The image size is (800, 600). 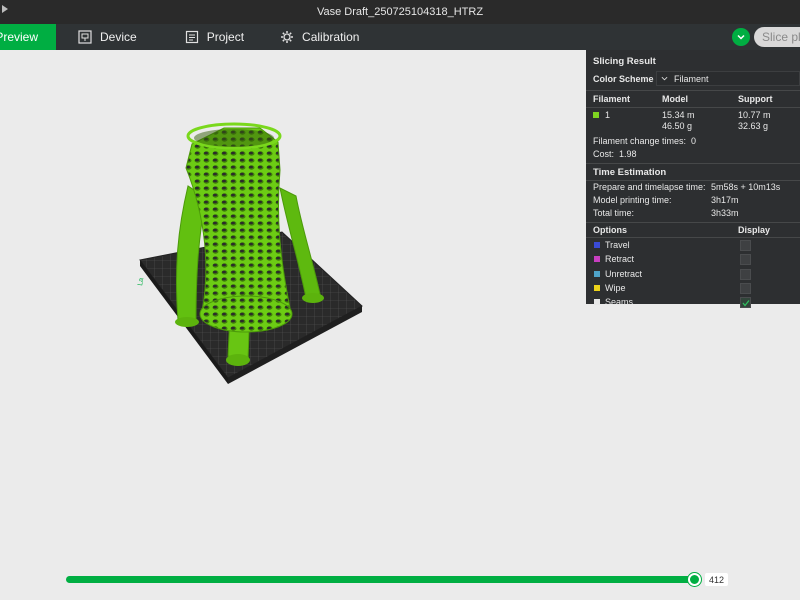 What do you see at coordinates (693, 245) in the screenshot?
I see `option-row-travel: Travel` at bounding box center [693, 245].